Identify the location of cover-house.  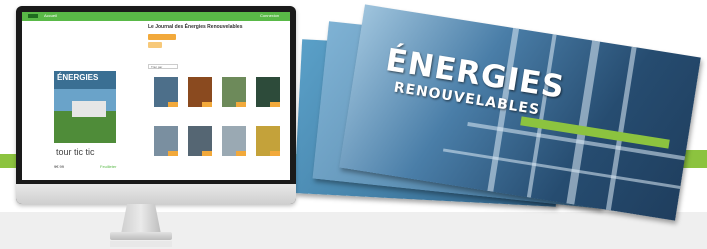
(89, 109).